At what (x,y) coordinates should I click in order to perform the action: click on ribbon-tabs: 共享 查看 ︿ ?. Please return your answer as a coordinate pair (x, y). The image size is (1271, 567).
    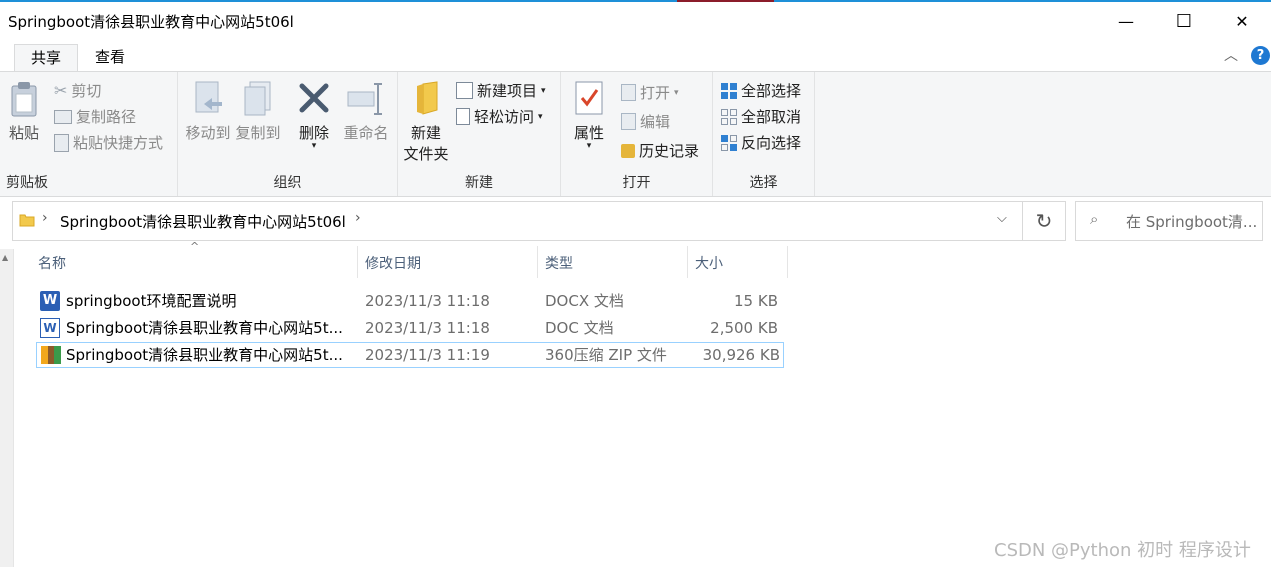
    Looking at the image, I should click on (635, 56).